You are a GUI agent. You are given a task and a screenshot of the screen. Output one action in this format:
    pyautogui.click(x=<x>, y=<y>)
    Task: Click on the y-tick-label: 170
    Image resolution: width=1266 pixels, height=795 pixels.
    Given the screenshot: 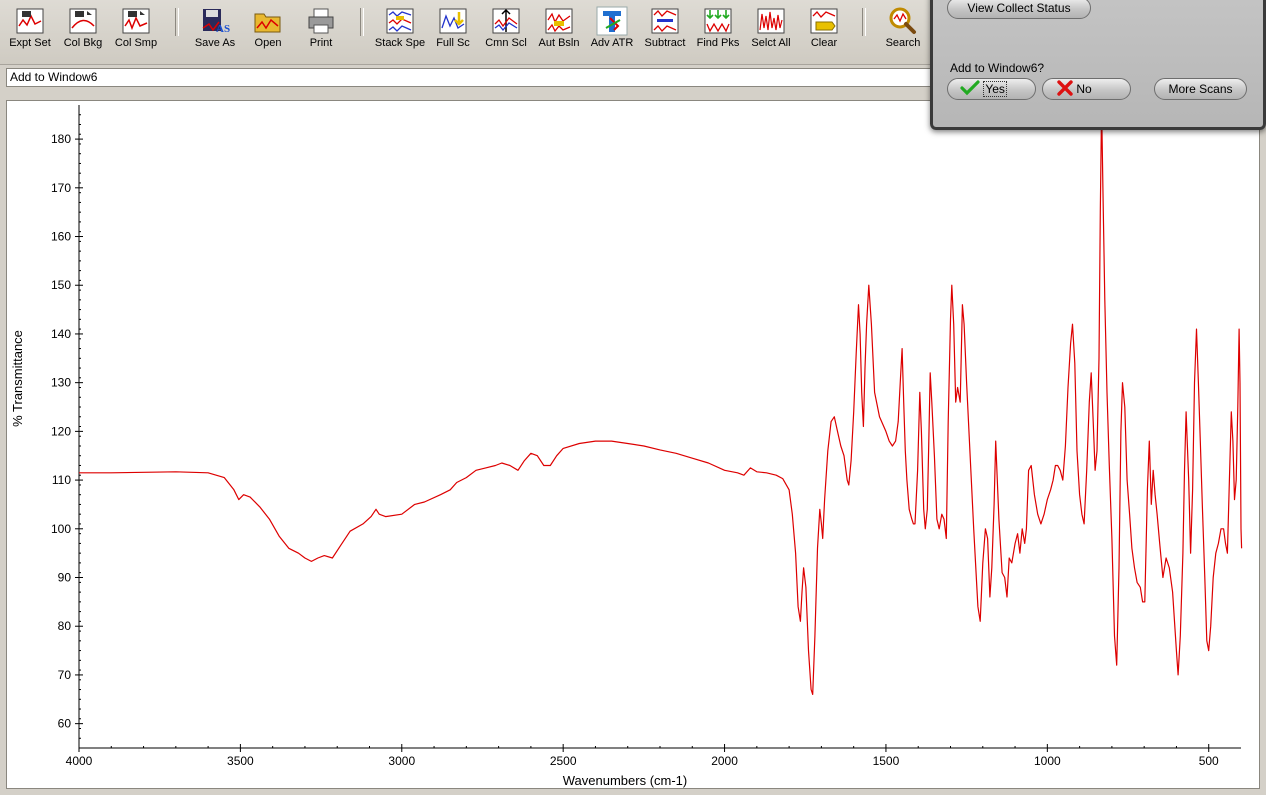 What is the action you would take?
    pyautogui.click(x=61, y=188)
    